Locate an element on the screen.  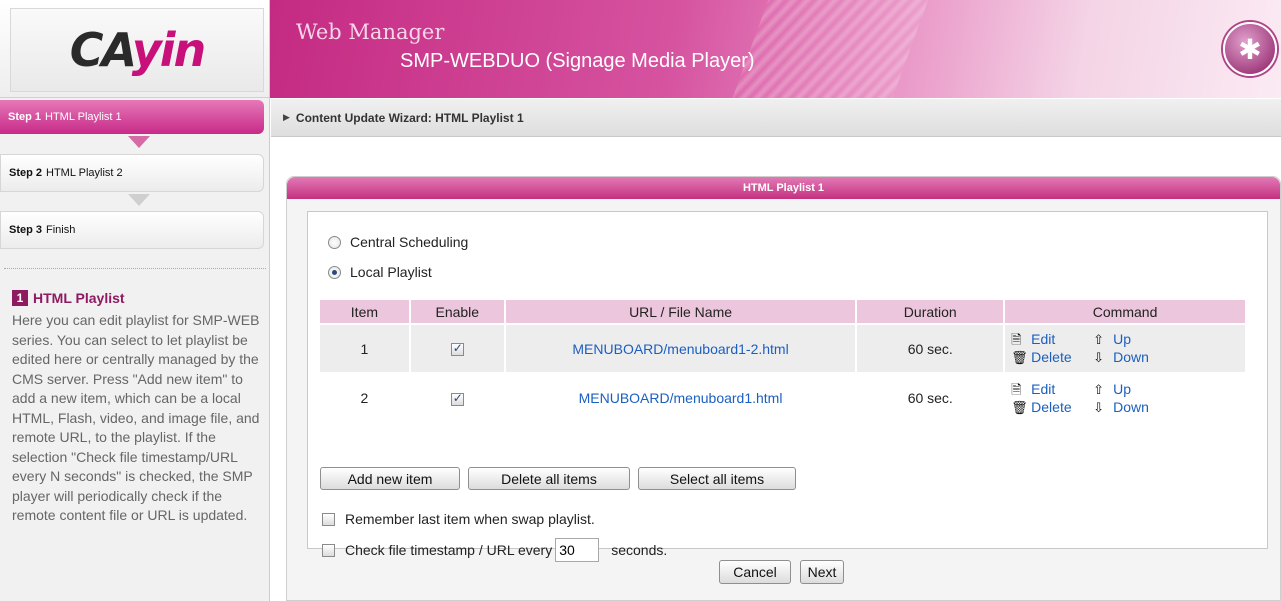
add-new-item-button: Add new item is located at coordinates (390, 478).